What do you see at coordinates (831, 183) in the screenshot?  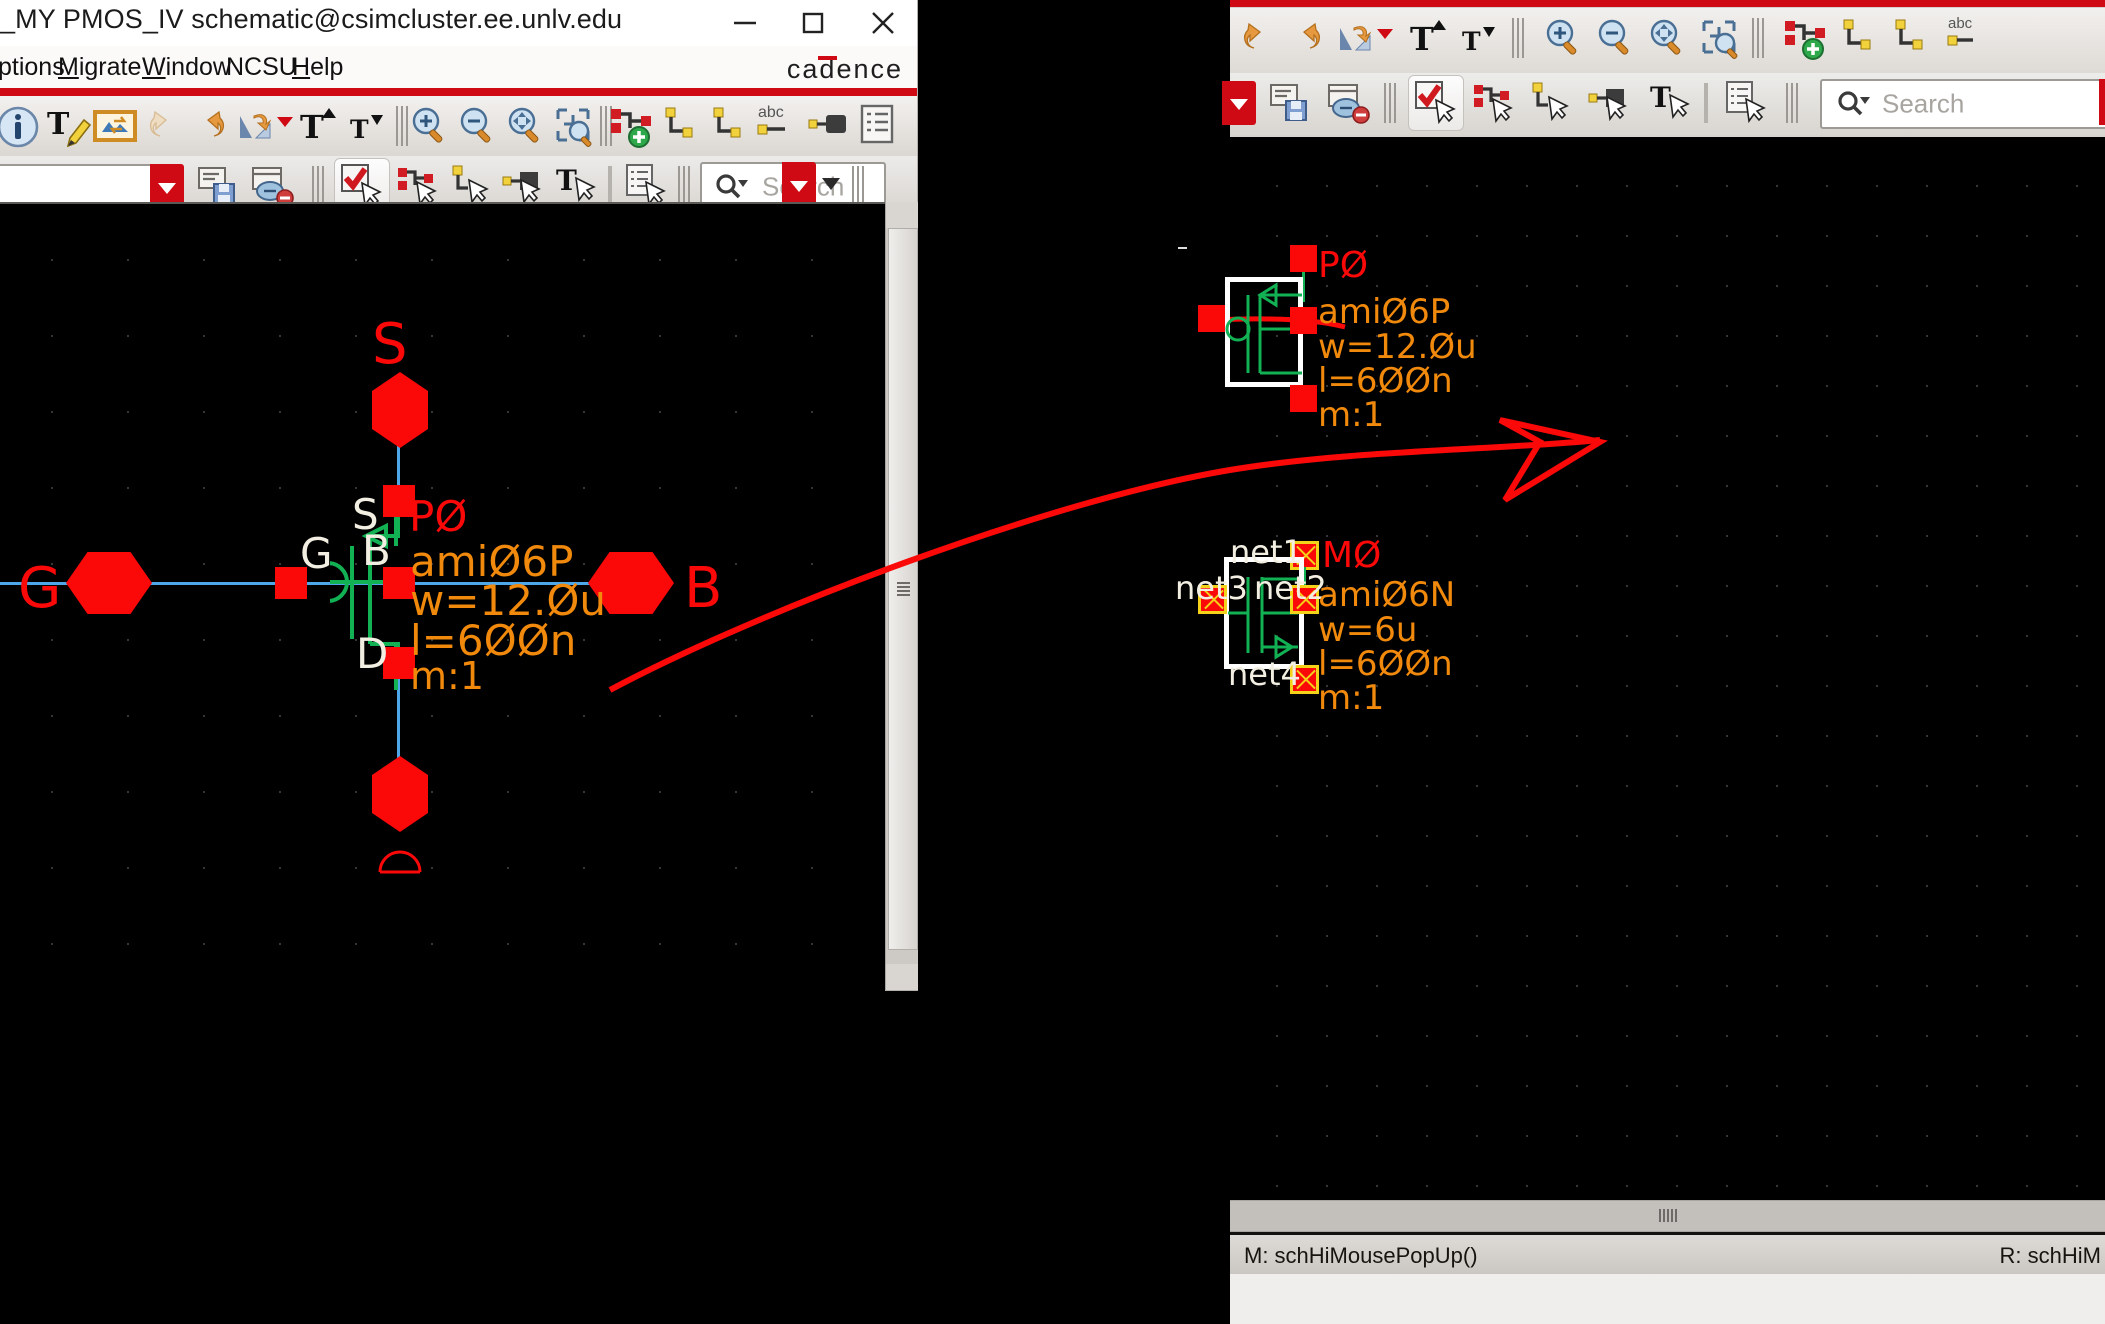 I see `chevron-down-icon` at bounding box center [831, 183].